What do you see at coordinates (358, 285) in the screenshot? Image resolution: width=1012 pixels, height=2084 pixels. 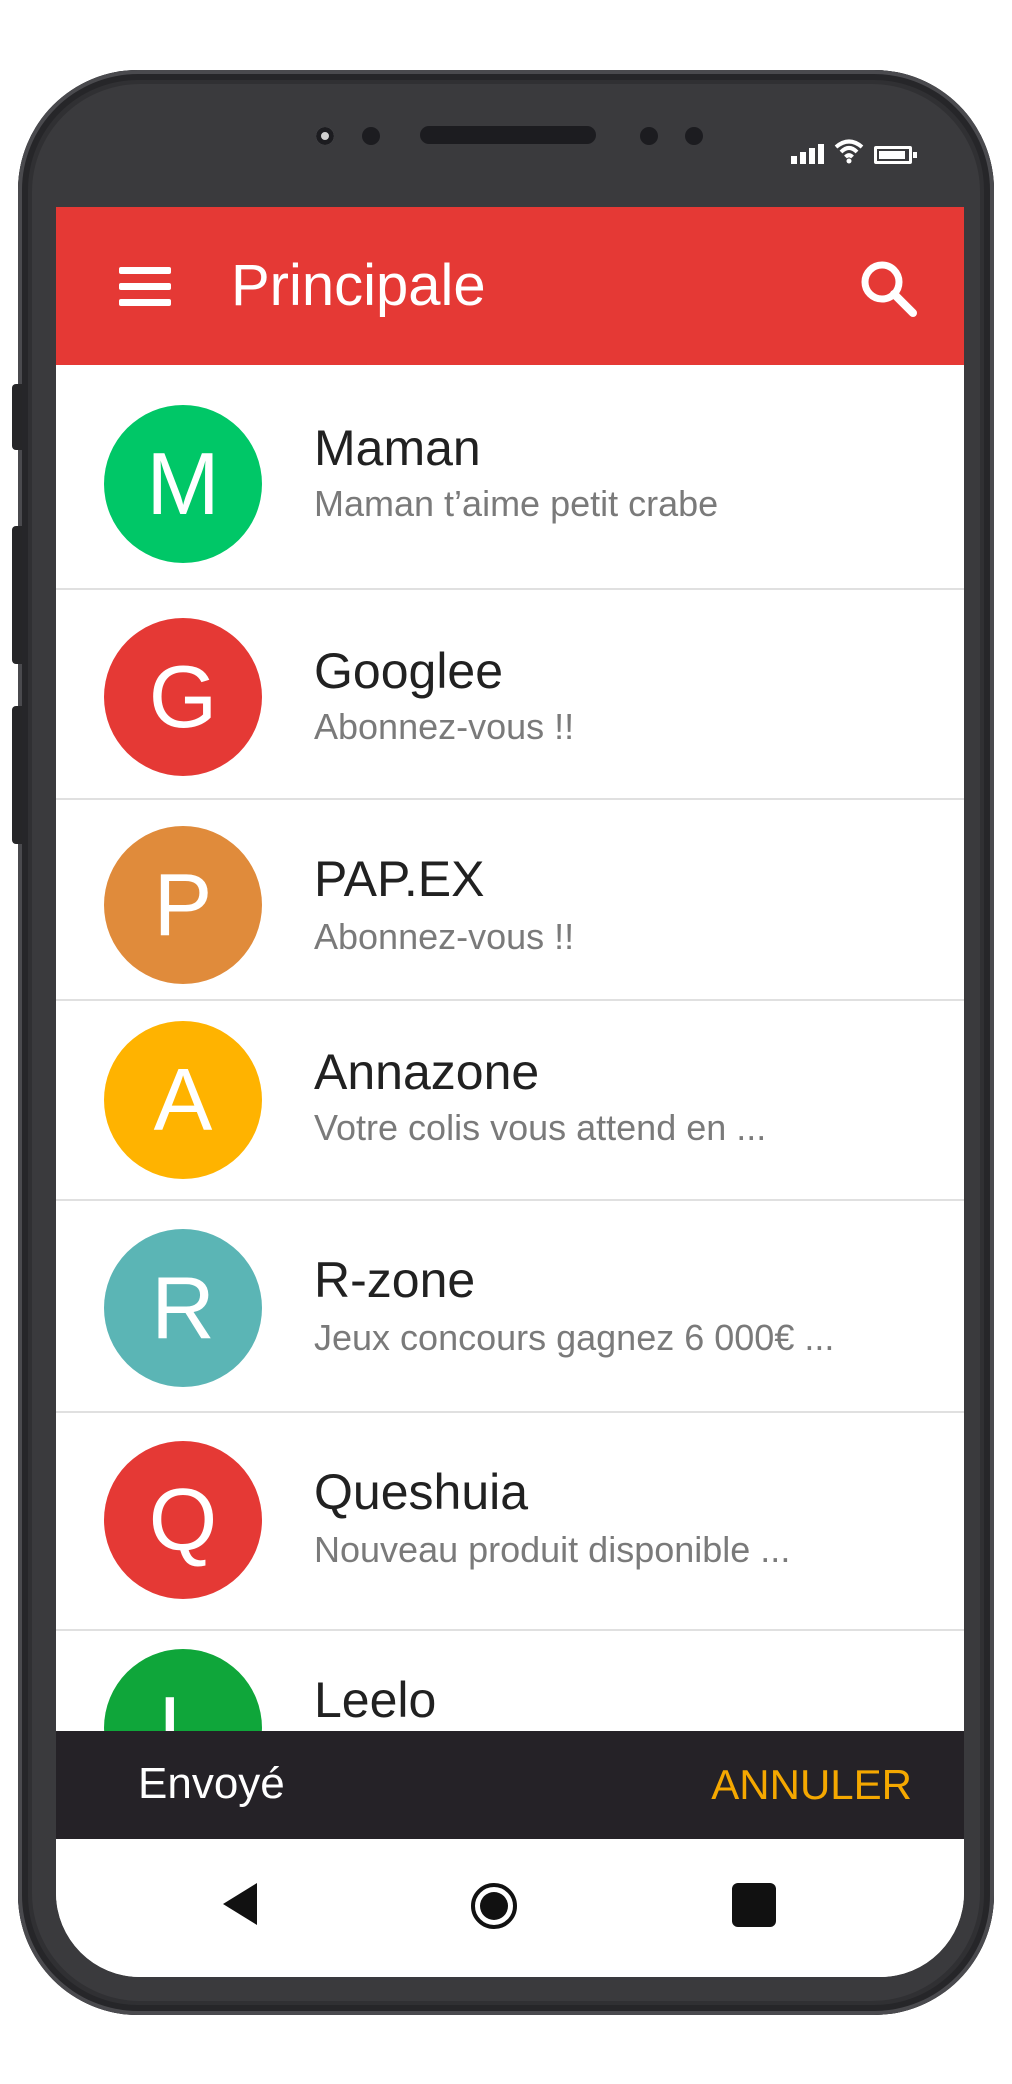 I see `page-title: Principale` at bounding box center [358, 285].